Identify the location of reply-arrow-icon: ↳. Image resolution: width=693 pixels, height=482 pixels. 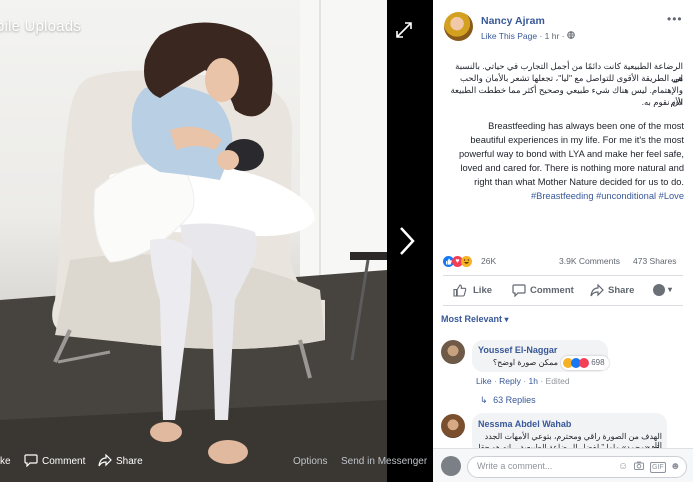
(484, 400).